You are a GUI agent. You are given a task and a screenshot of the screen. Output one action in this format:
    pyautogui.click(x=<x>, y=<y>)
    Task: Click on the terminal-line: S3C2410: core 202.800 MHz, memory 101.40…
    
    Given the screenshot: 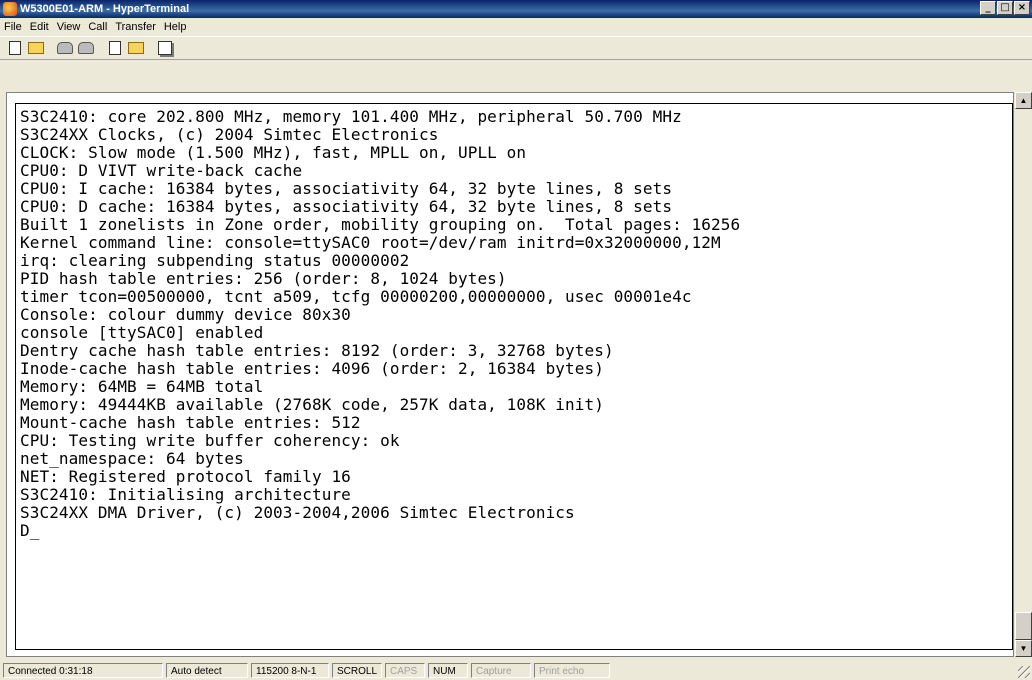 What is the action you would take?
    pyautogui.click(x=351, y=116)
    